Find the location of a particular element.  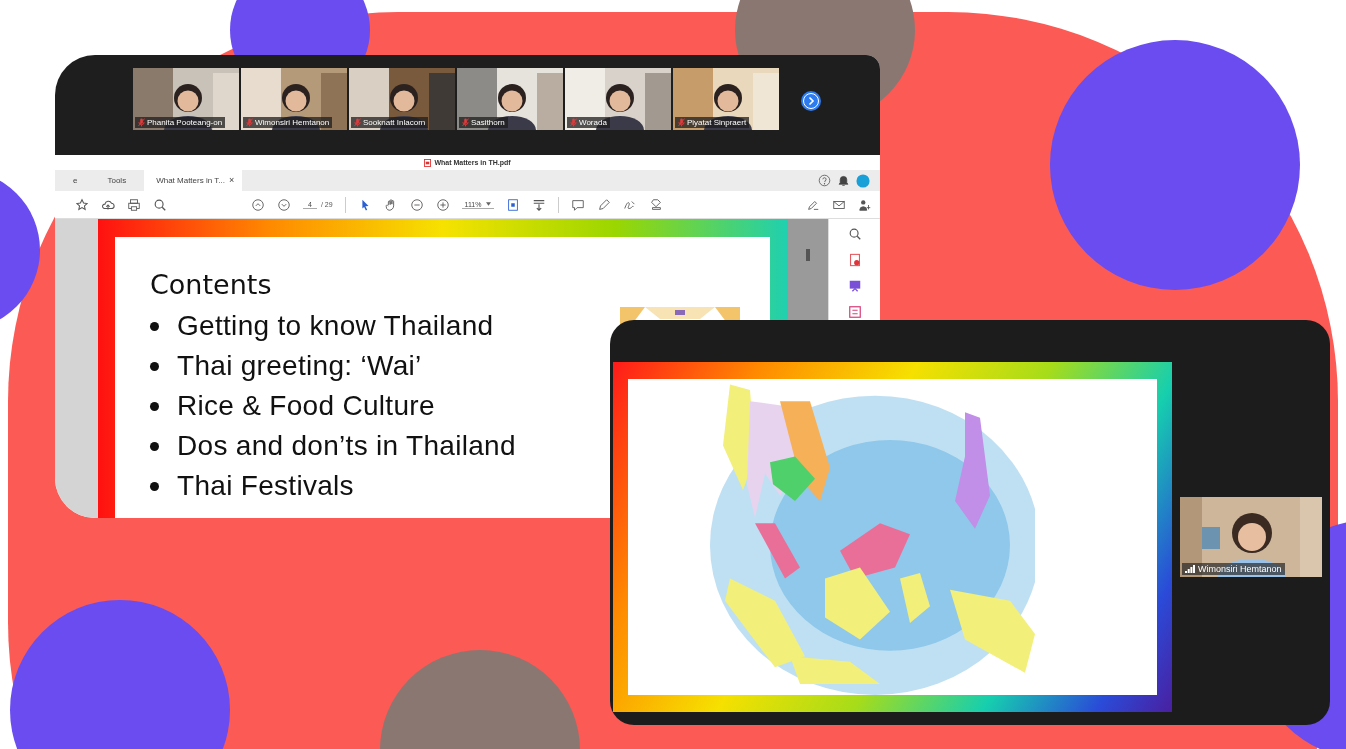

bullet-text: Getting to know Thailand is located at coordinates (335, 326).